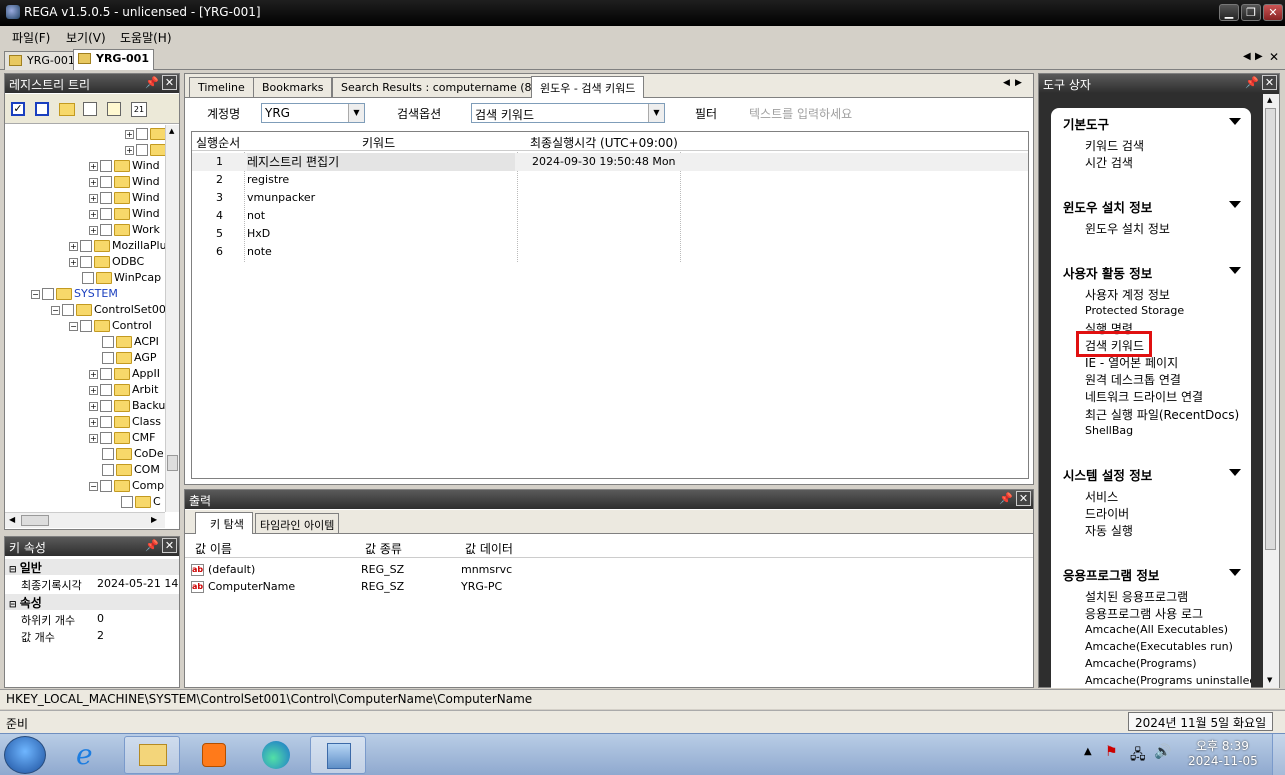  What do you see at coordinates (588, 87) in the screenshot?
I see `tab-search-keyword: 윈도우 - 검색 키워드` at bounding box center [588, 87].